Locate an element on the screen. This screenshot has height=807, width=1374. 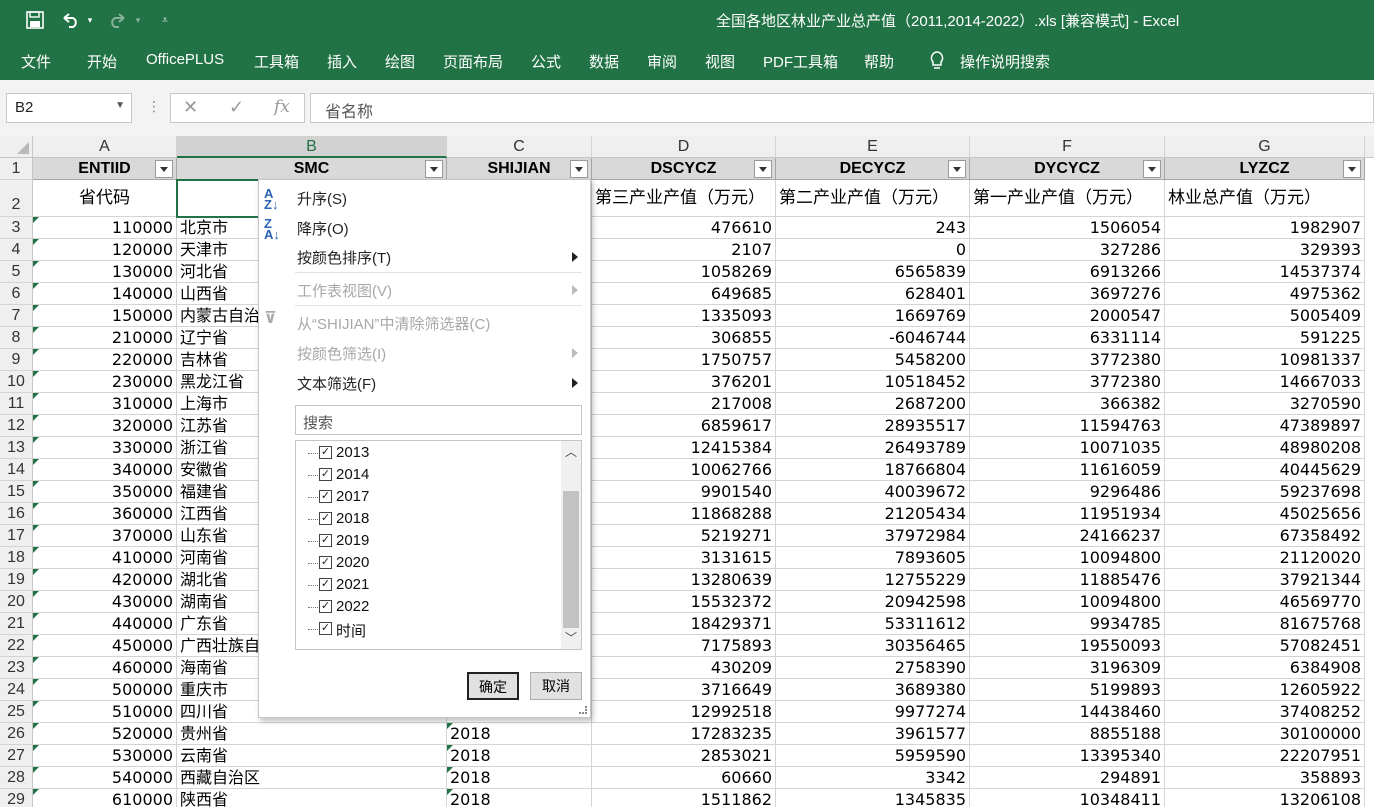
cell-a: 430000 is located at coordinates (105, 602).